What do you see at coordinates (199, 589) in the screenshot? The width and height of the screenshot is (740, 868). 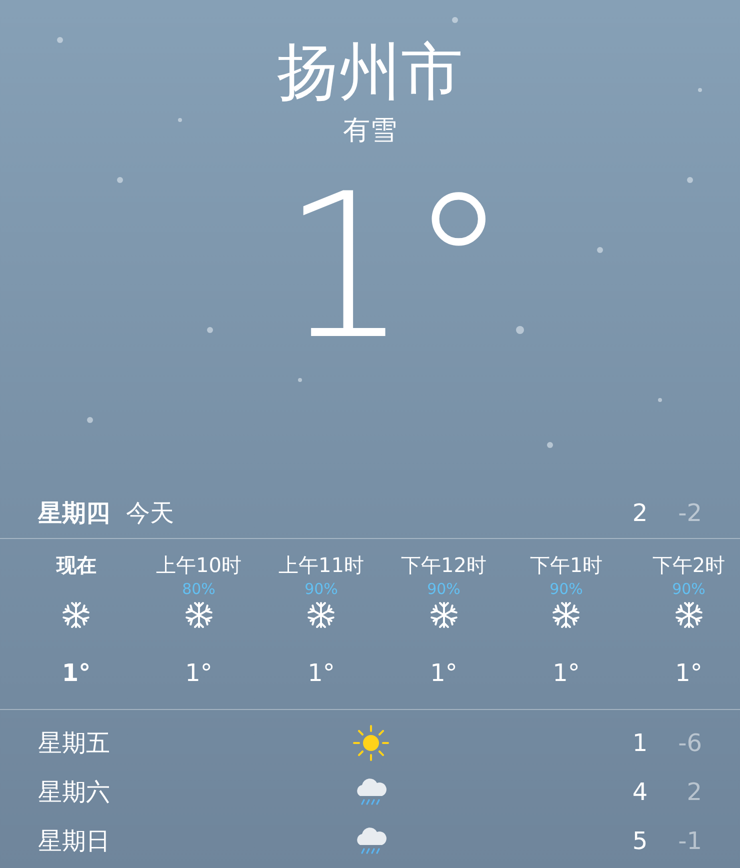 I see `precipitation-chance: 80%` at bounding box center [199, 589].